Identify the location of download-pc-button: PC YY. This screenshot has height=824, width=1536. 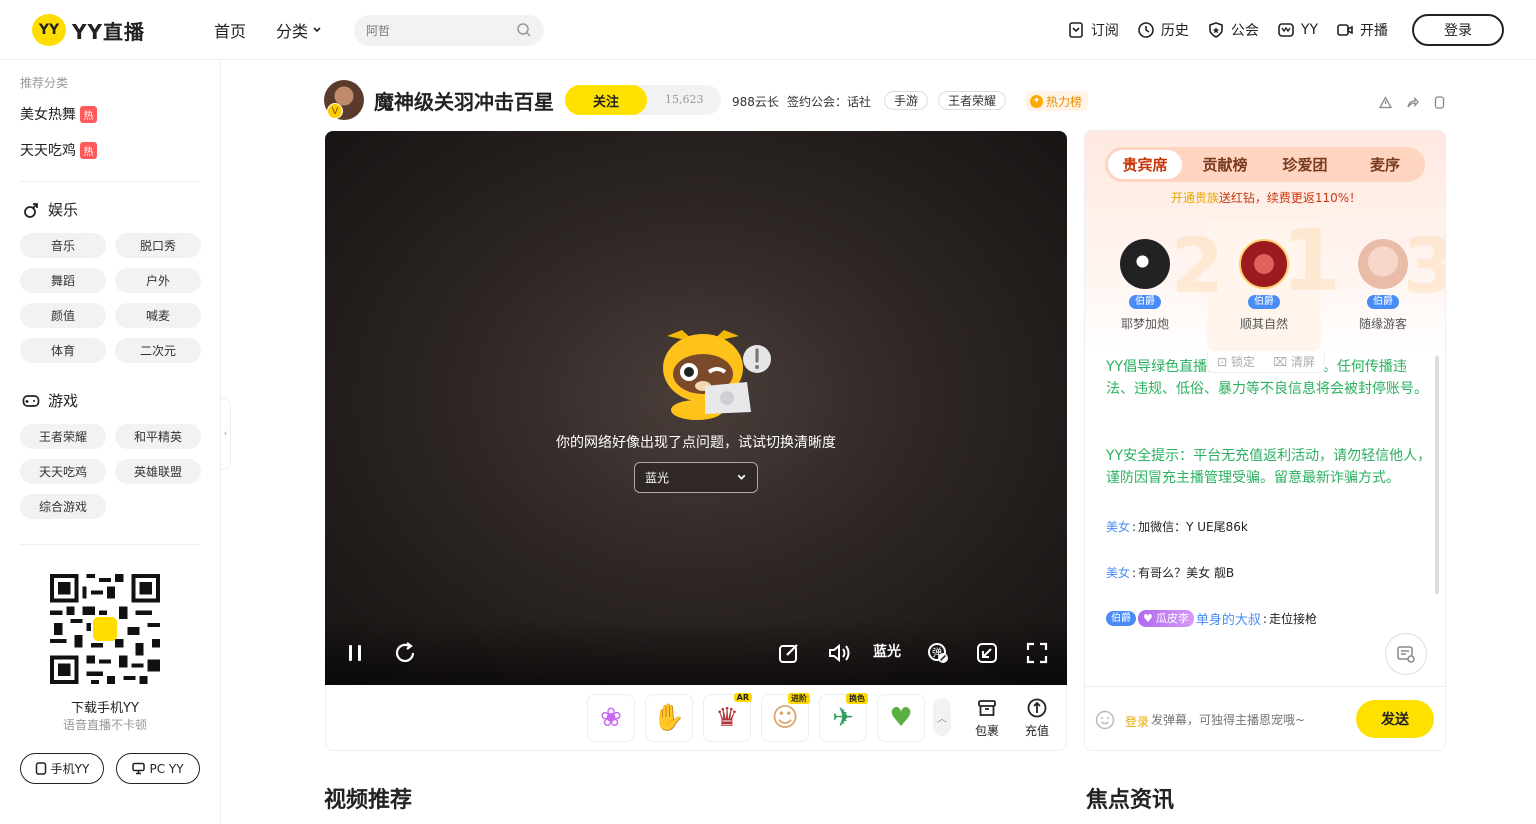
(158, 768).